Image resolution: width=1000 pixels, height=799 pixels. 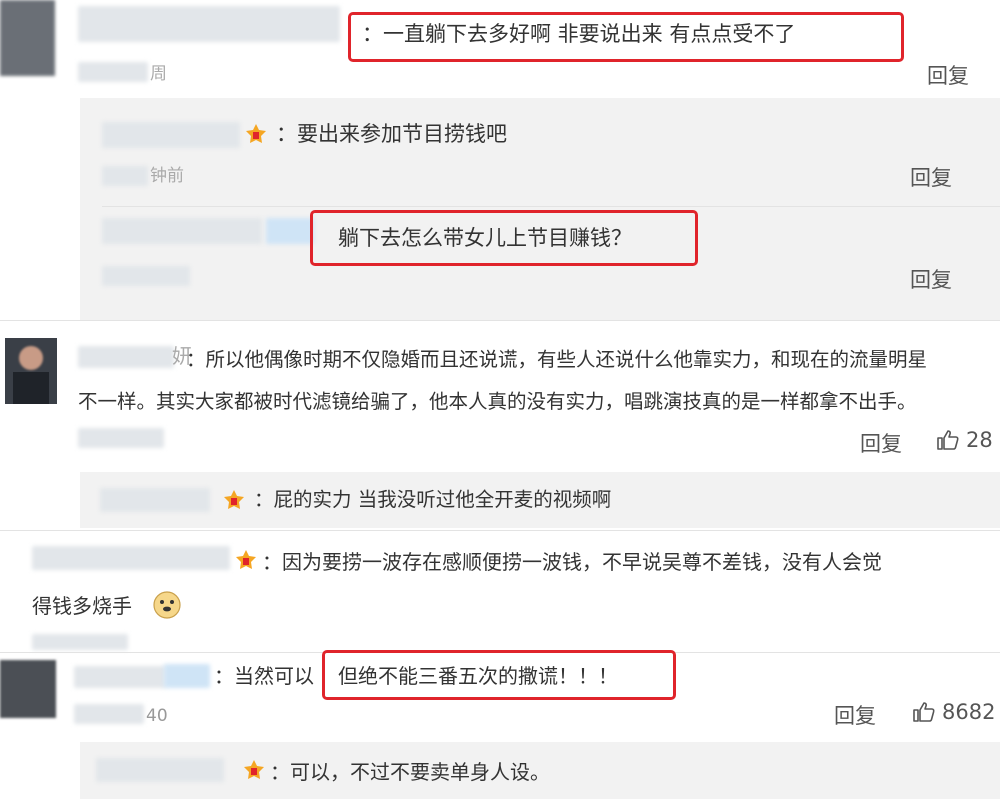 I want to click on timestamp-meta: 周, so click(x=158, y=74).